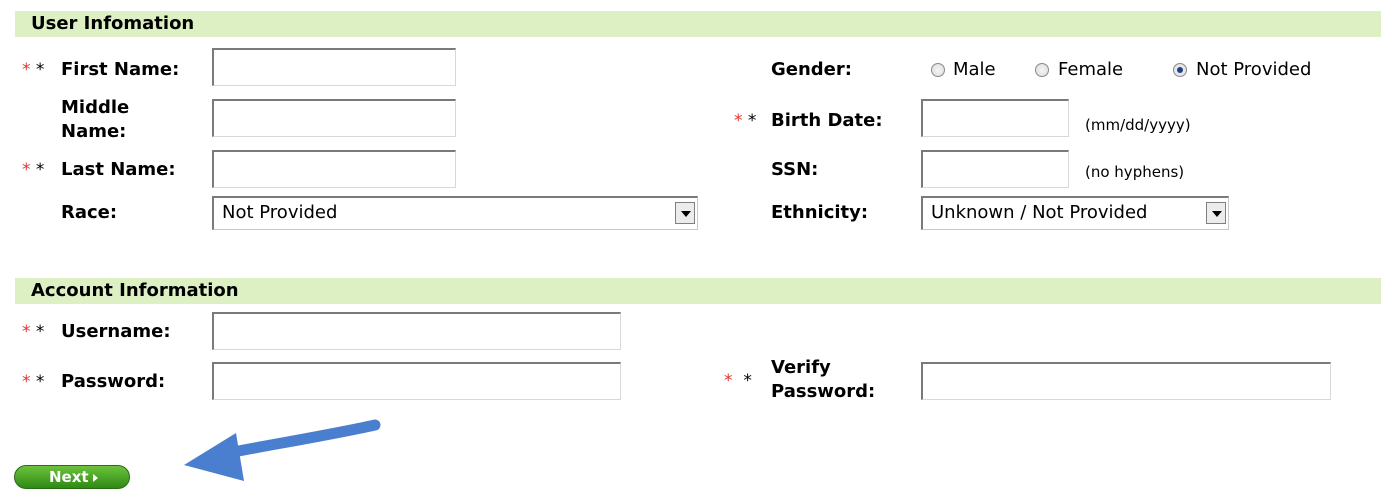  What do you see at coordinates (745, 121) in the screenshot?
I see `birth-date-required-marker: * *` at bounding box center [745, 121].